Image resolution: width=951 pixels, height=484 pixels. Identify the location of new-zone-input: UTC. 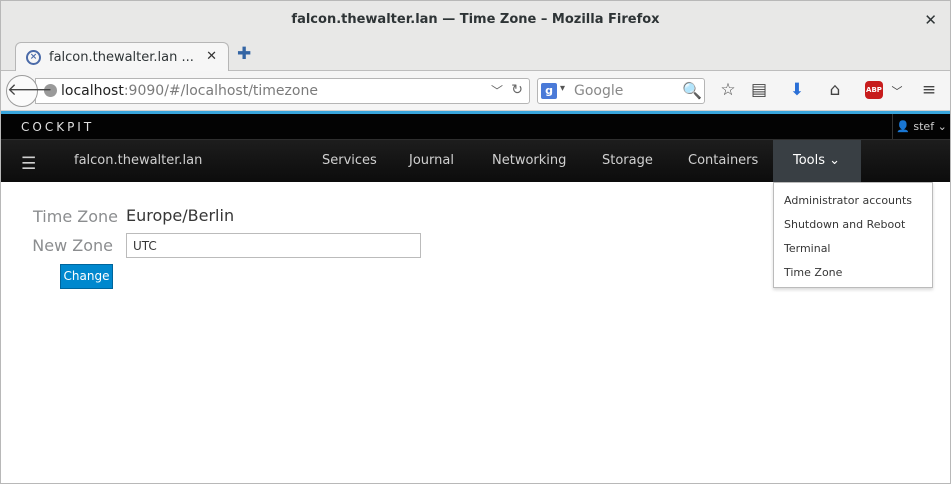
(273, 245).